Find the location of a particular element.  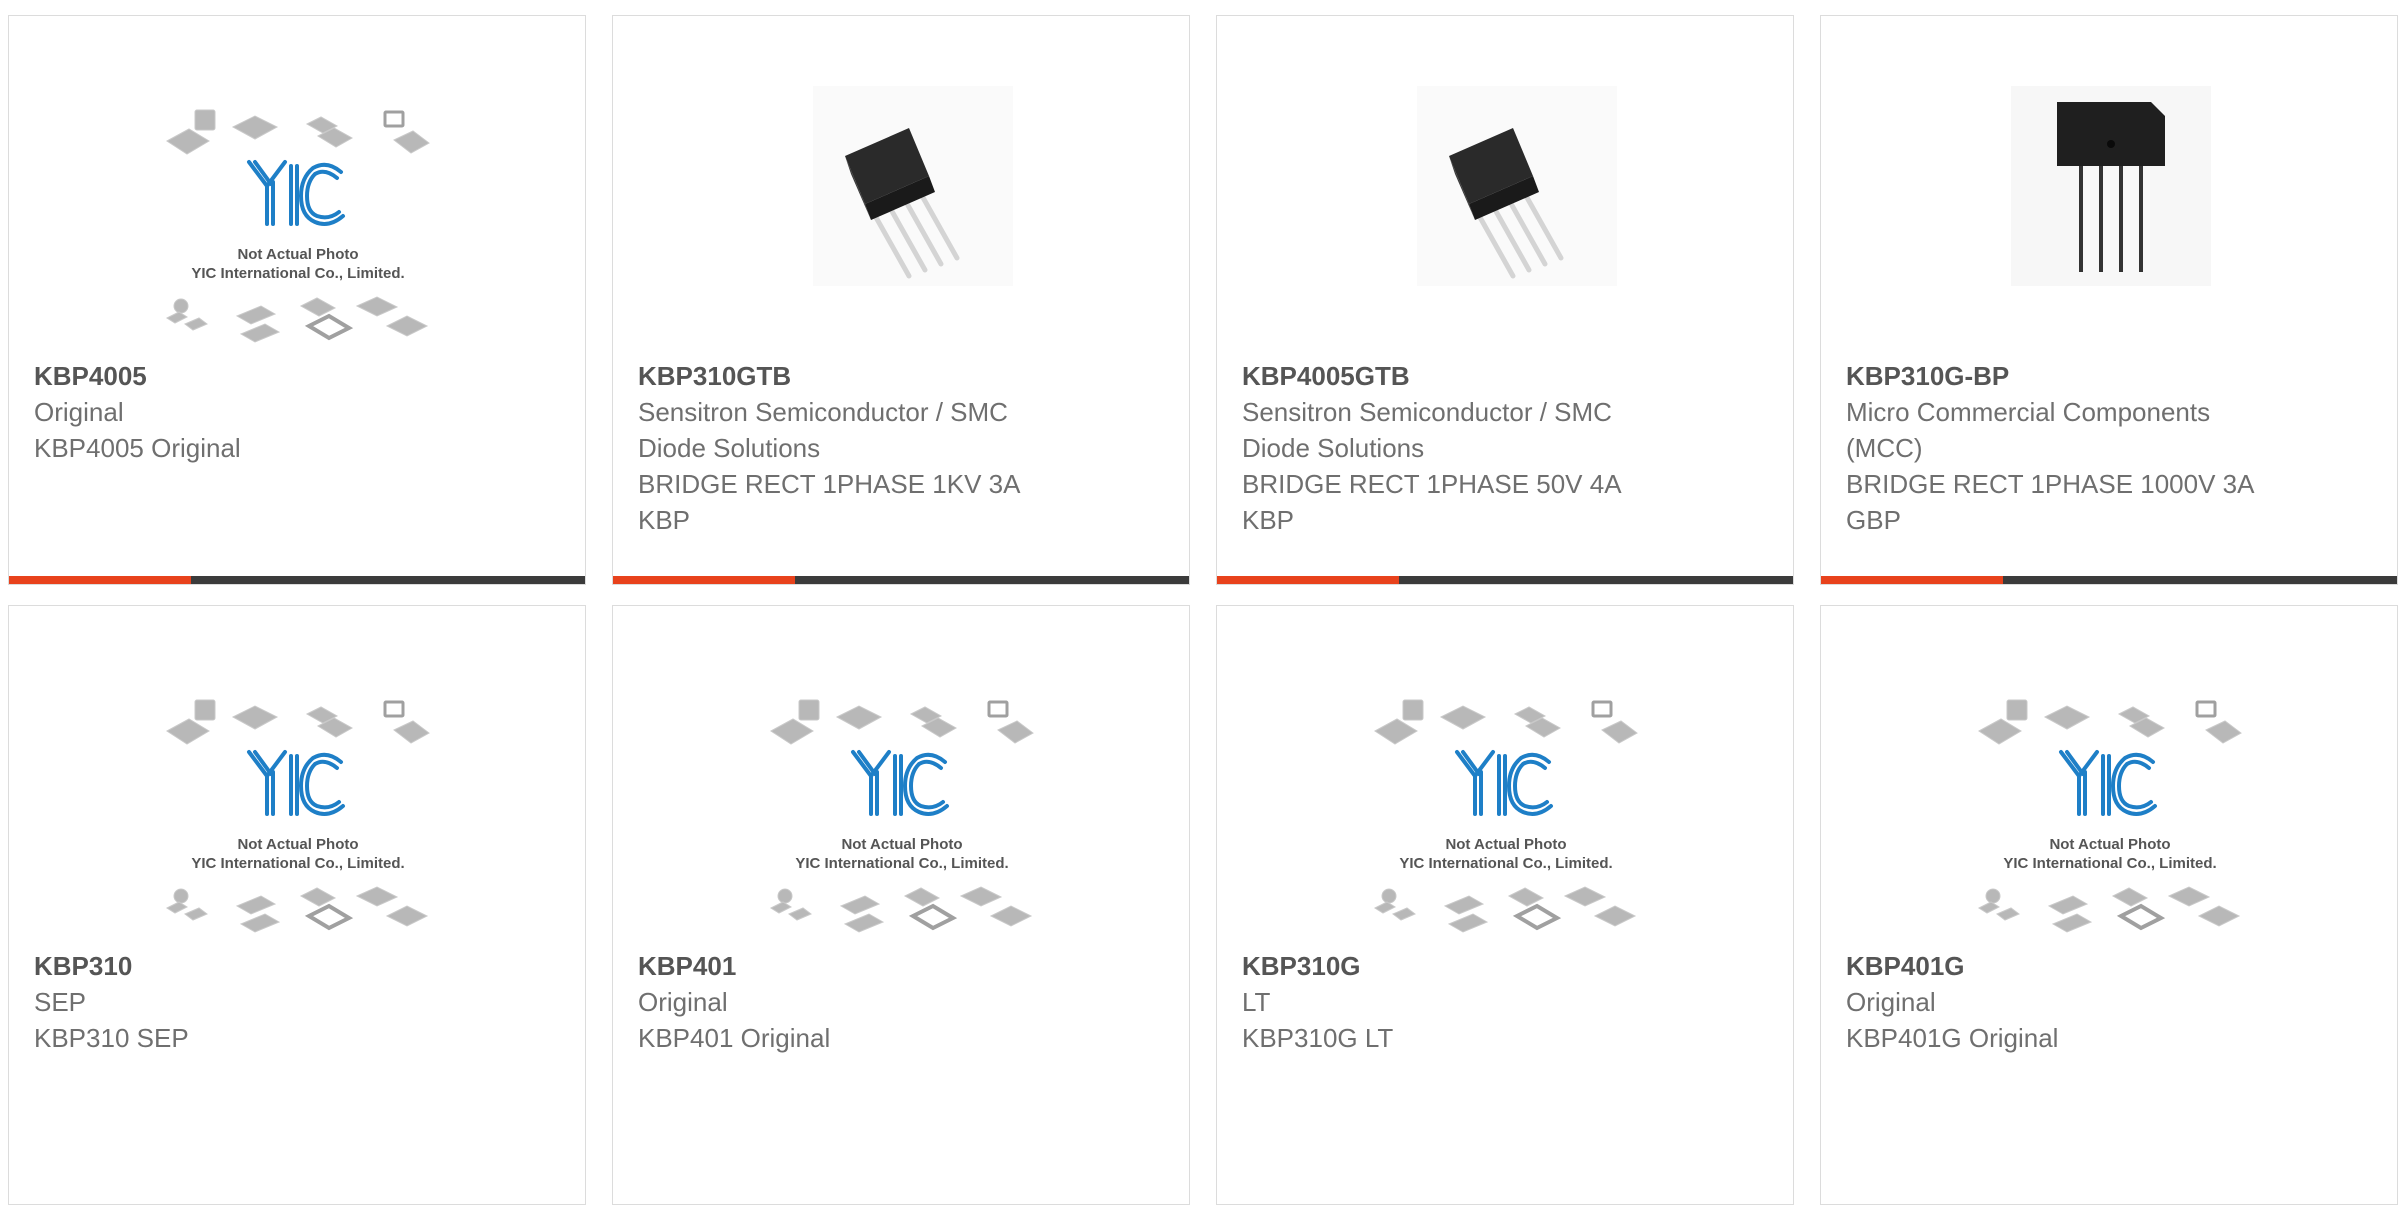

product-info: KBP310G LT KBP310G LT is located at coordinates (1507, 1002).